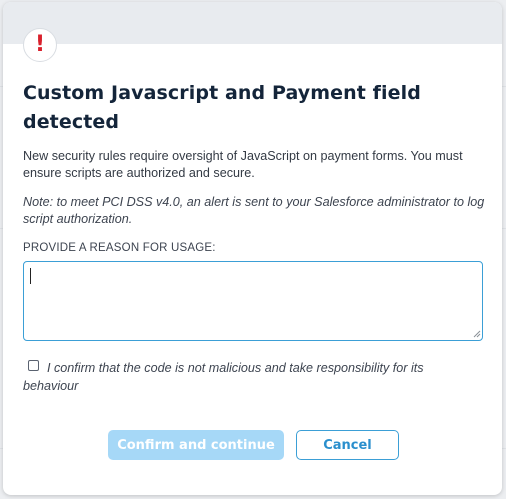 This screenshot has width=506, height=499. I want to click on reason-textarea, so click(253, 301).